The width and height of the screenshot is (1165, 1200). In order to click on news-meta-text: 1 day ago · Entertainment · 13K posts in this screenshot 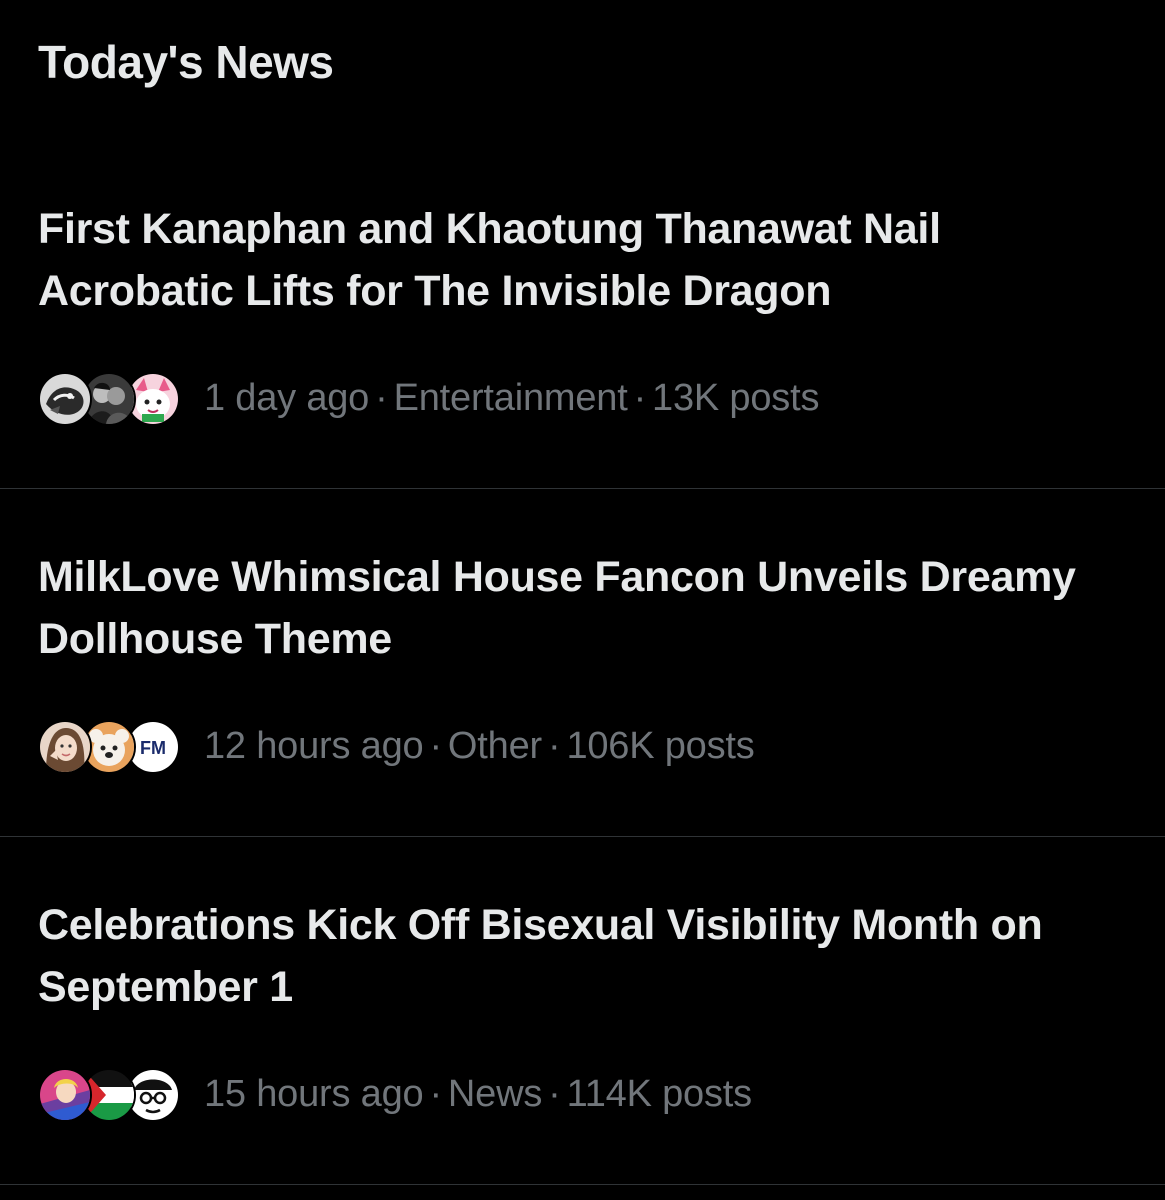, I will do `click(511, 398)`.